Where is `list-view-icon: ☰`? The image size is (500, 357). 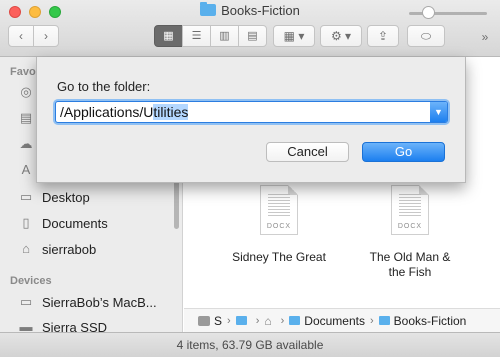
list-view-icon: ☰ is located at coordinates (196, 36).